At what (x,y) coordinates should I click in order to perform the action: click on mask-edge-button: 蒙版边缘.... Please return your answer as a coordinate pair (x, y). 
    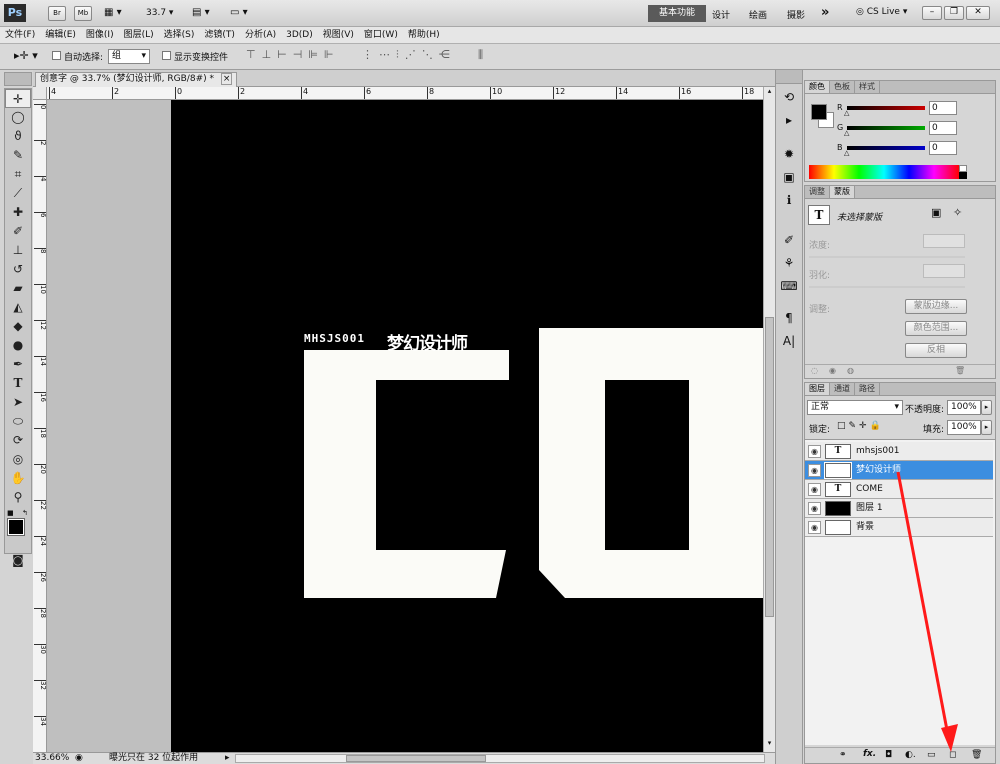
    Looking at the image, I should click on (936, 306).